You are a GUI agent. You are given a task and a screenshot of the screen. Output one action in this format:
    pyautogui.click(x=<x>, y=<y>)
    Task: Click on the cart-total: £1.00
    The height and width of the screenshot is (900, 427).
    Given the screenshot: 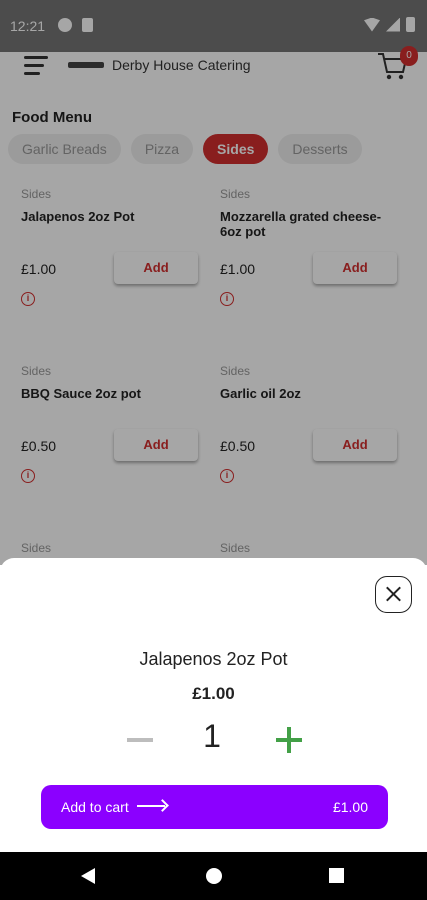 What is the action you would take?
    pyautogui.click(x=350, y=807)
    